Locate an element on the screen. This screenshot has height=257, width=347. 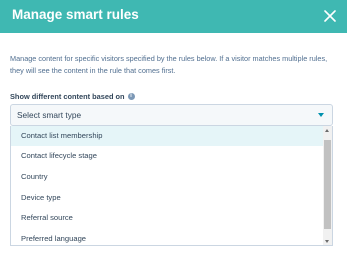
scroll-thumb is located at coordinates (327, 184).